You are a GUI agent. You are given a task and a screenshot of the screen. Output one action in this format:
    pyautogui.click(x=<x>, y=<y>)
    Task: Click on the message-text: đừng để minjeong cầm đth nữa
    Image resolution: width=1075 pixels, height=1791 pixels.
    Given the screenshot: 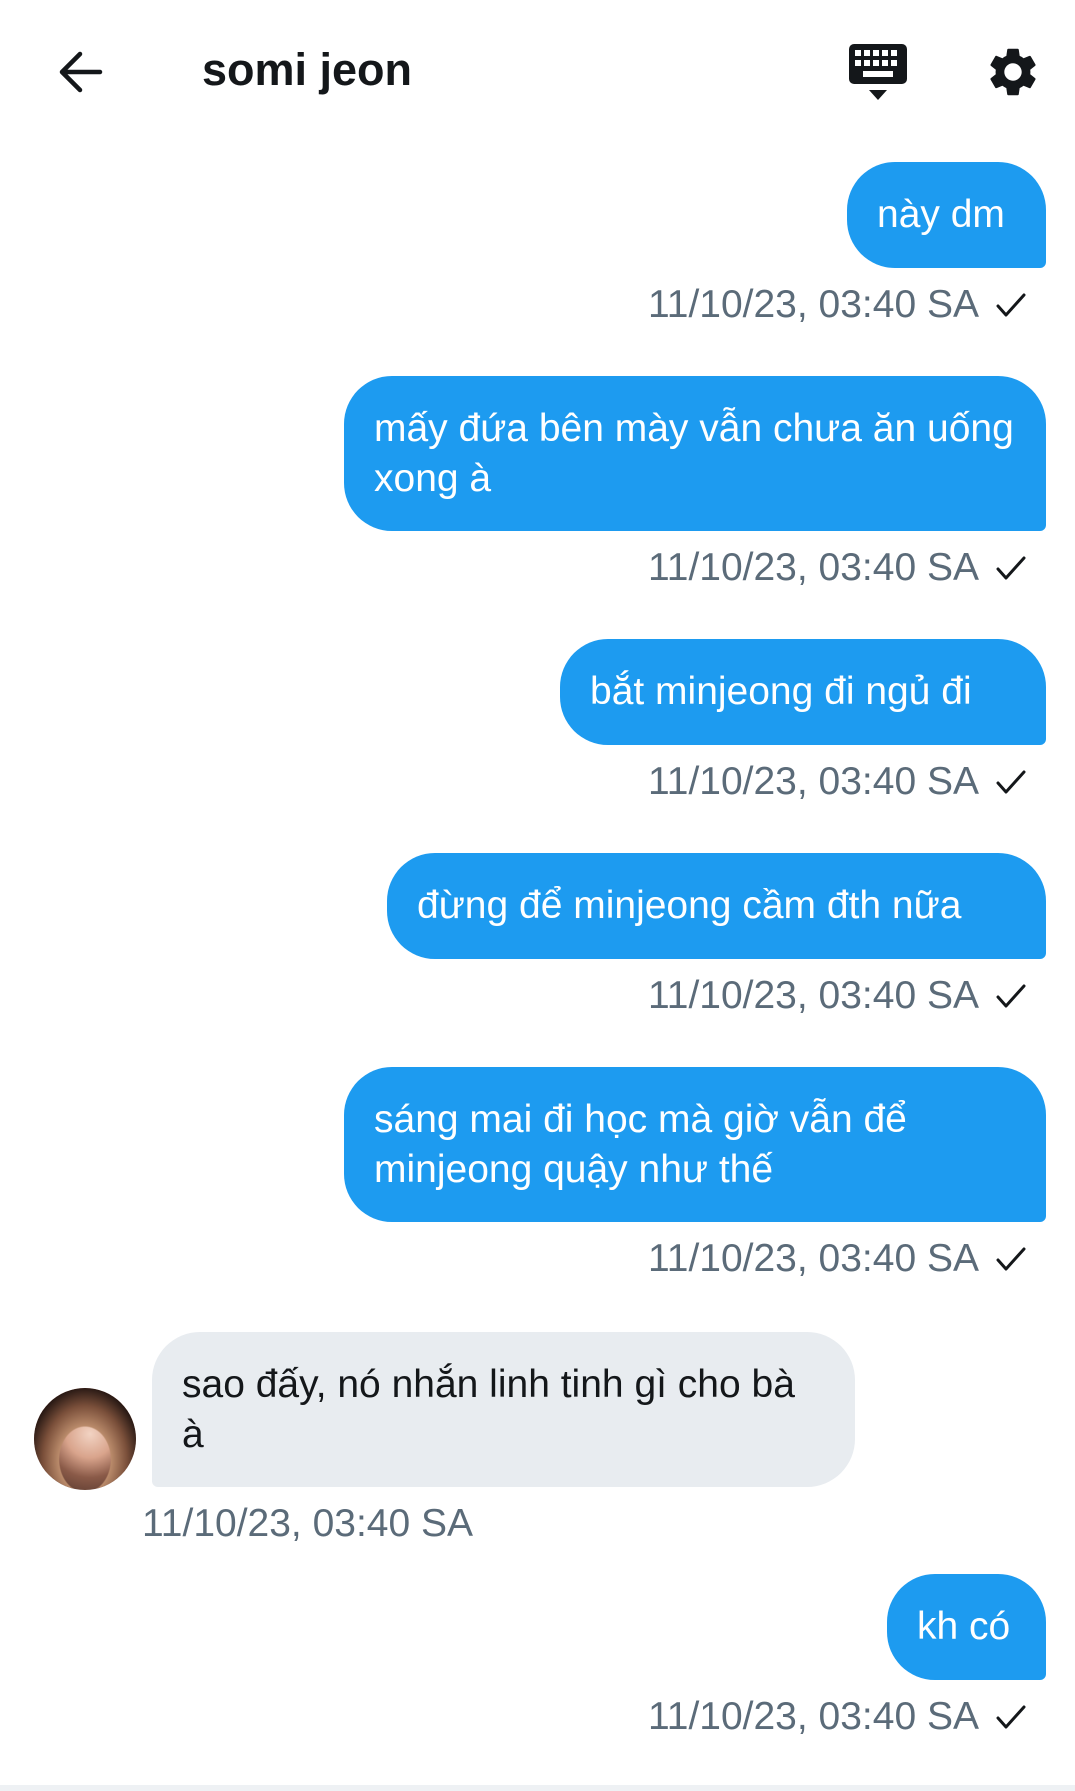 What is the action you would take?
    pyautogui.click(x=689, y=905)
    